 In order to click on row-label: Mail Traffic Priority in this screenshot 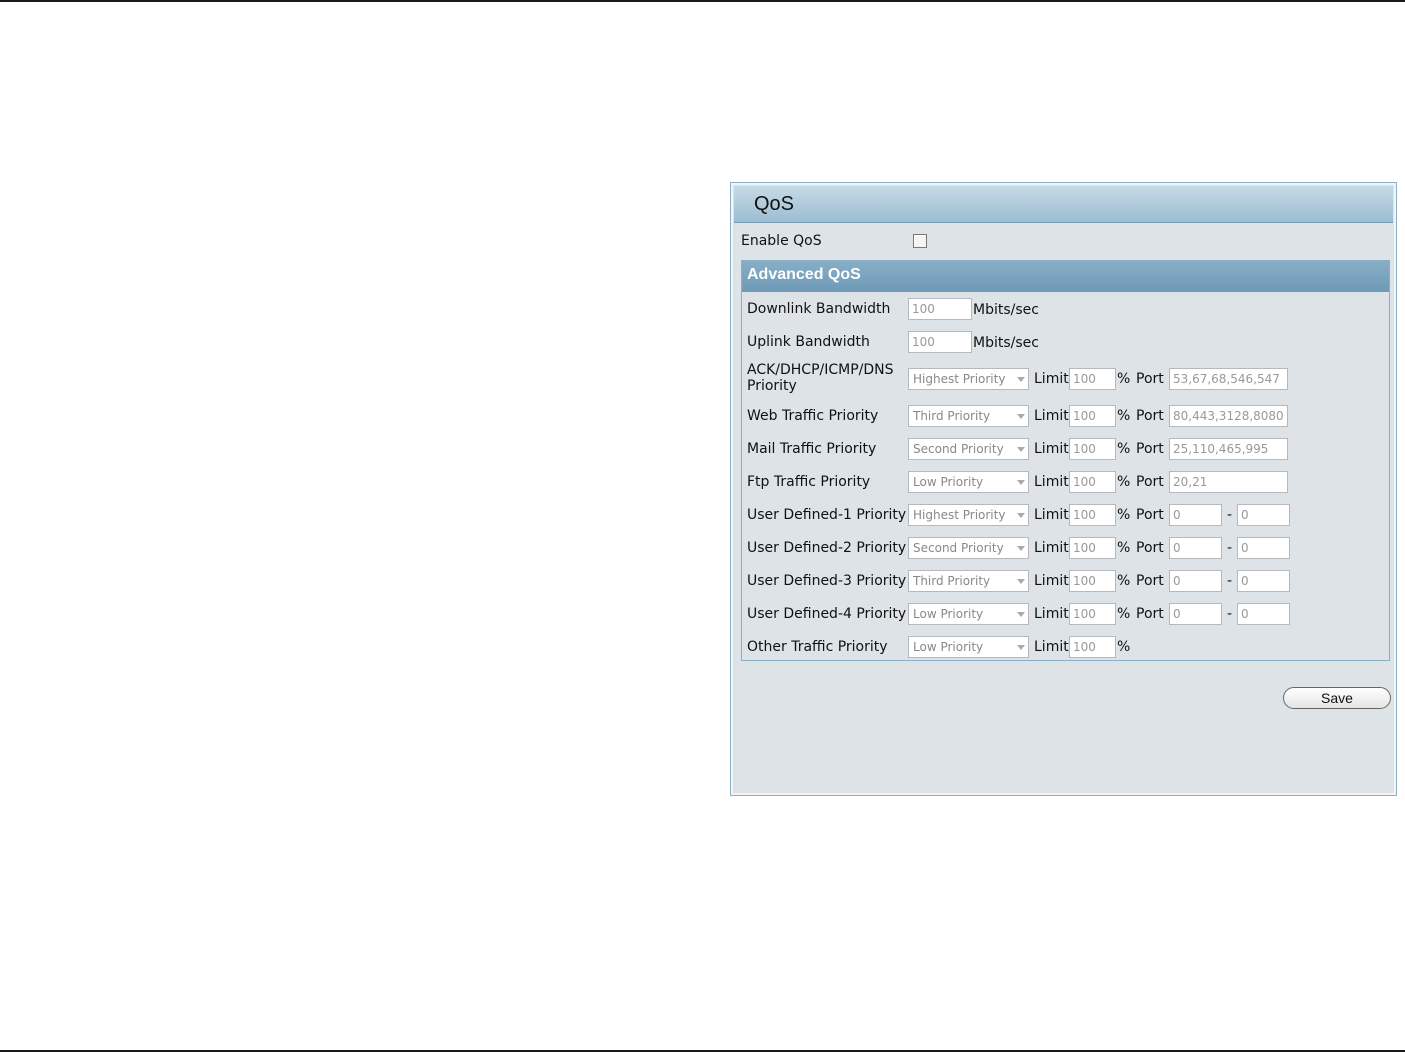, I will do `click(812, 449)`.